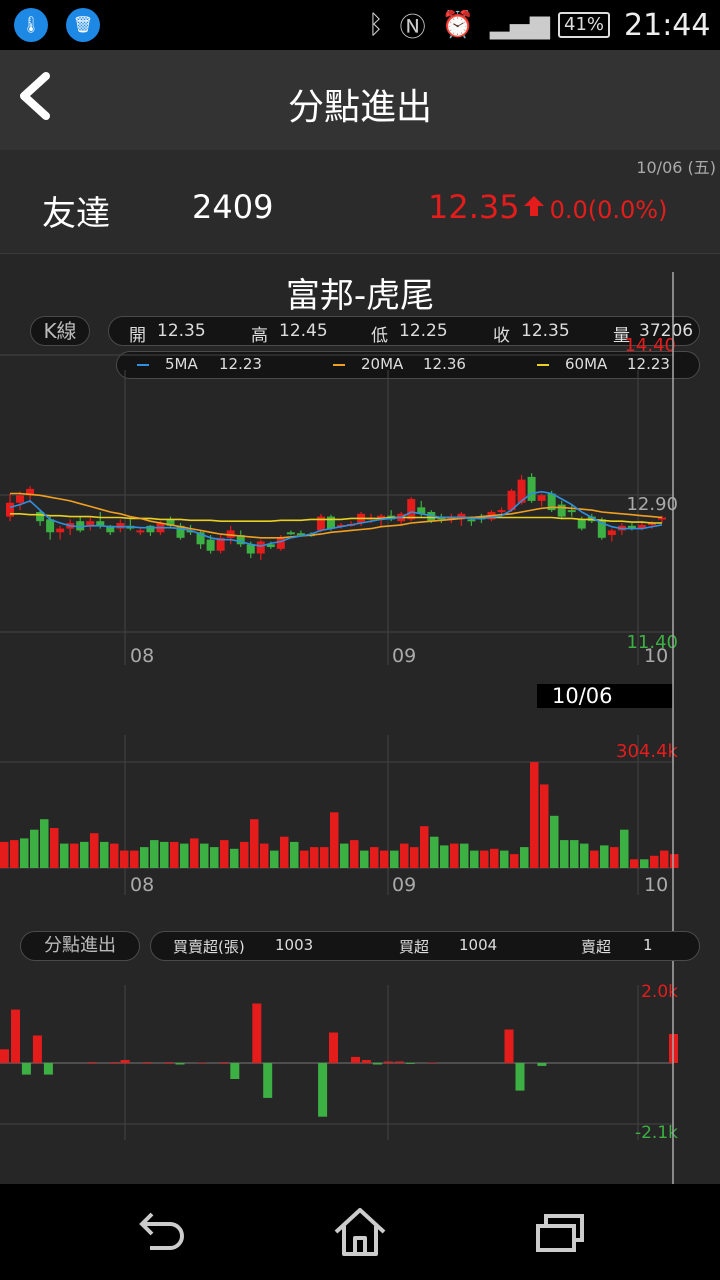 The height and width of the screenshot is (1280, 720). What do you see at coordinates (425, 946) in the screenshot?
I see `fendian-info-bar: 買賣超(張) 1003 買超 1004 賣超 1` at bounding box center [425, 946].